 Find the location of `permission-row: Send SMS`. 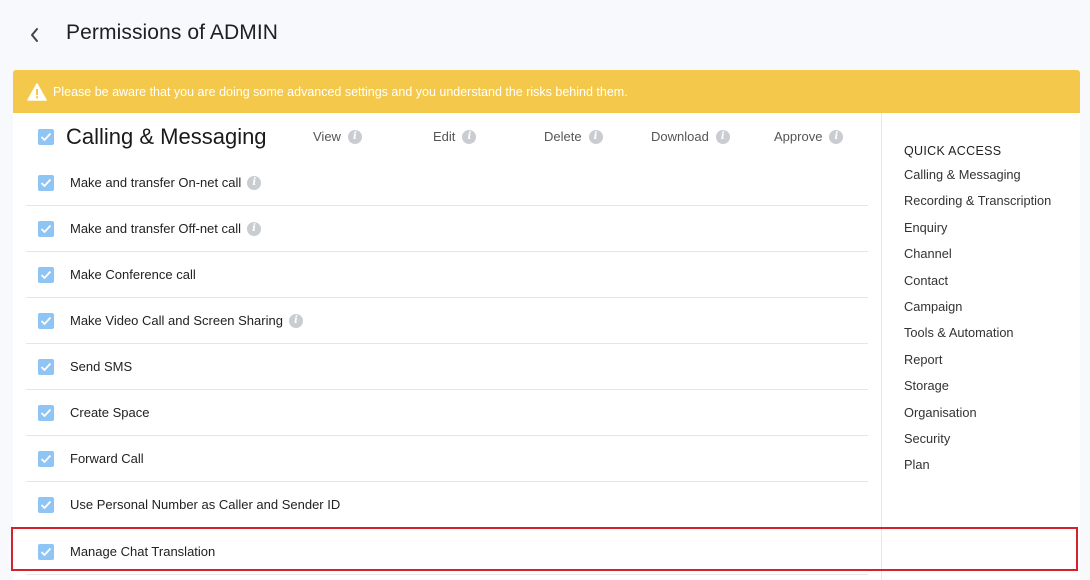

permission-row: Send SMS is located at coordinates (447, 367).